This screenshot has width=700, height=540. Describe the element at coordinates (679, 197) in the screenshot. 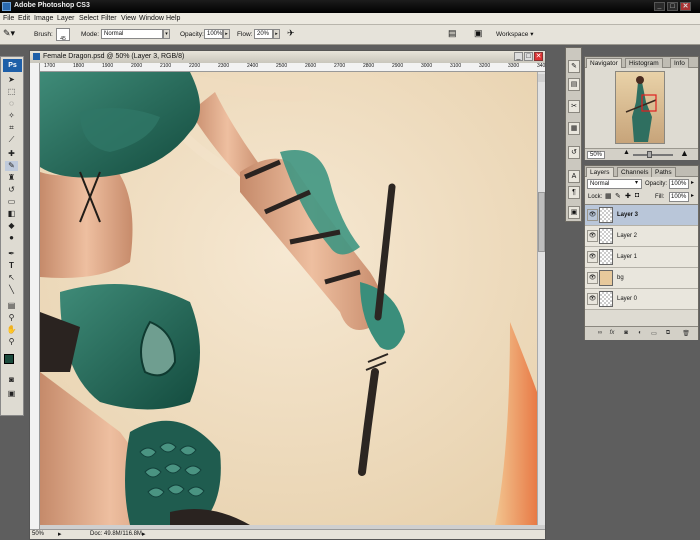

I see `fill-field: 100%` at that location.